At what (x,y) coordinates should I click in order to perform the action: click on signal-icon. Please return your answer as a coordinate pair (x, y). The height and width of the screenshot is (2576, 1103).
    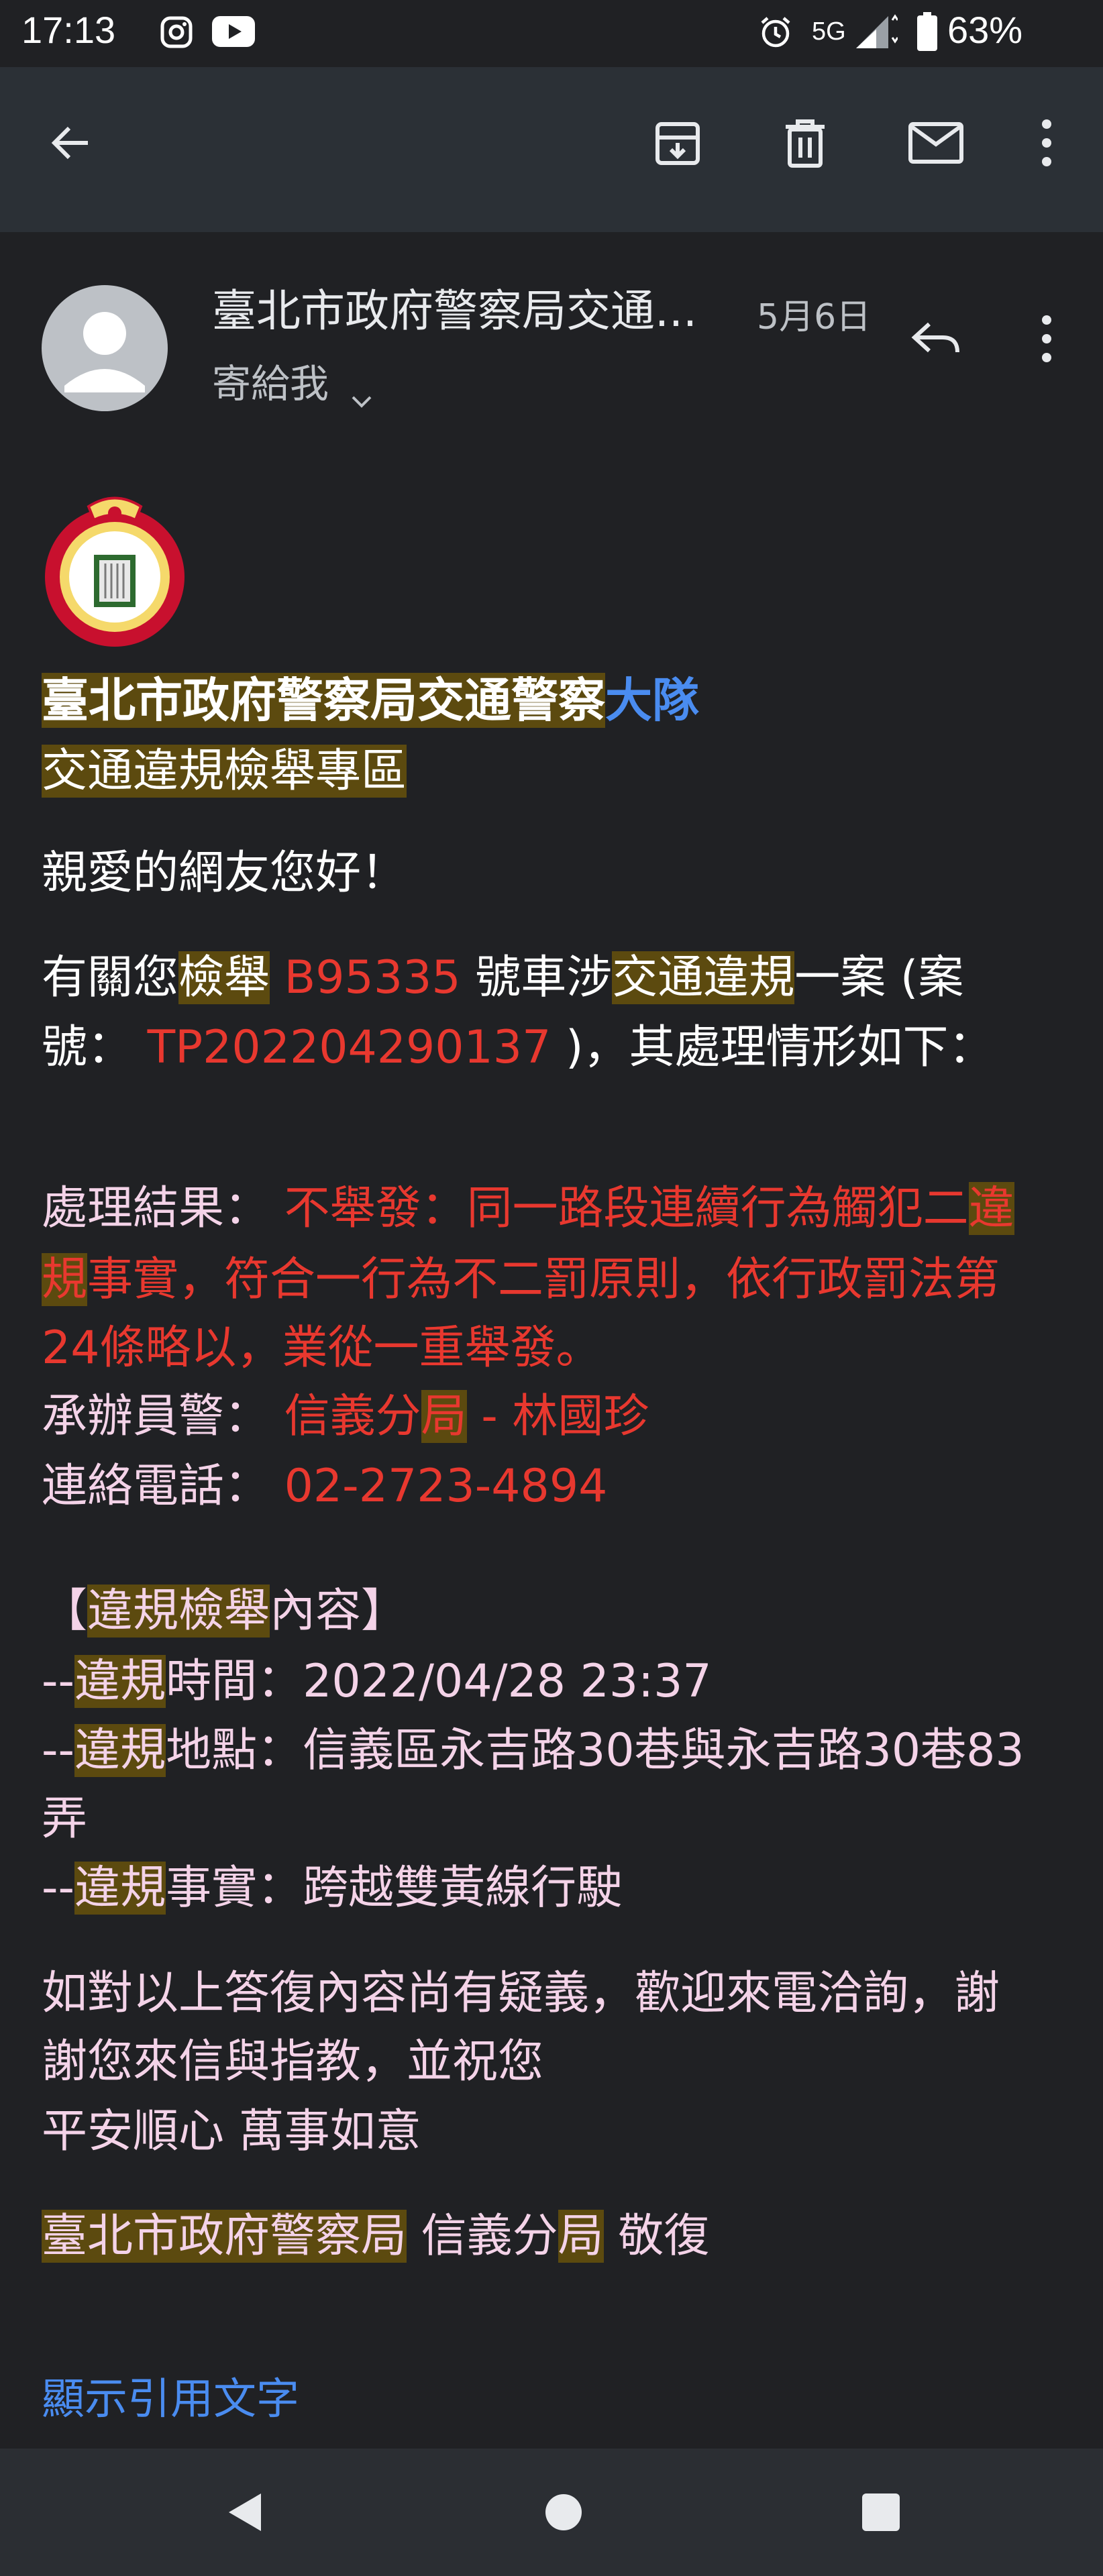
    Looking at the image, I should click on (876, 32).